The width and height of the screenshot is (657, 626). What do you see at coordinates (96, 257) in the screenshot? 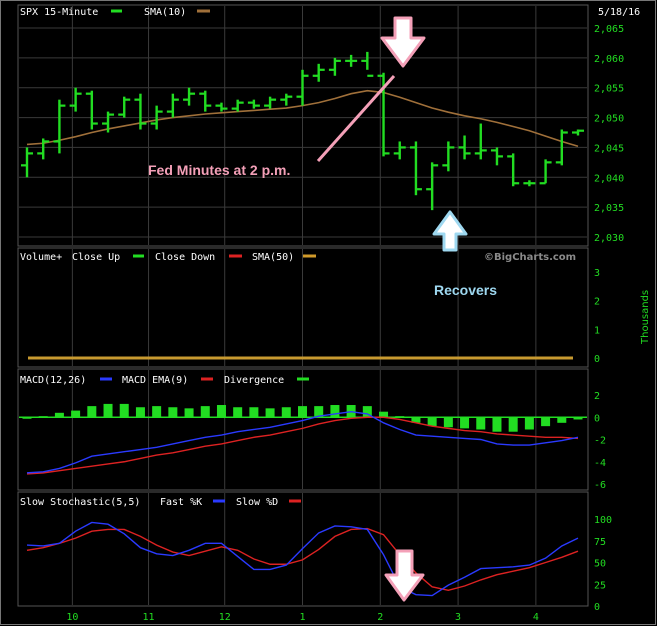
I see `volume-legend-up-label: Close Up` at bounding box center [96, 257].